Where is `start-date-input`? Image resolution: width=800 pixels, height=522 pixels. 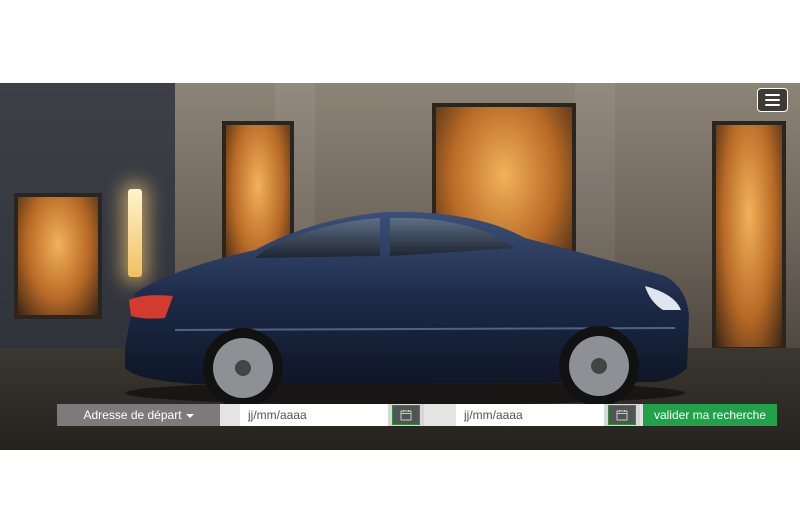 start-date-input is located at coordinates (314, 415).